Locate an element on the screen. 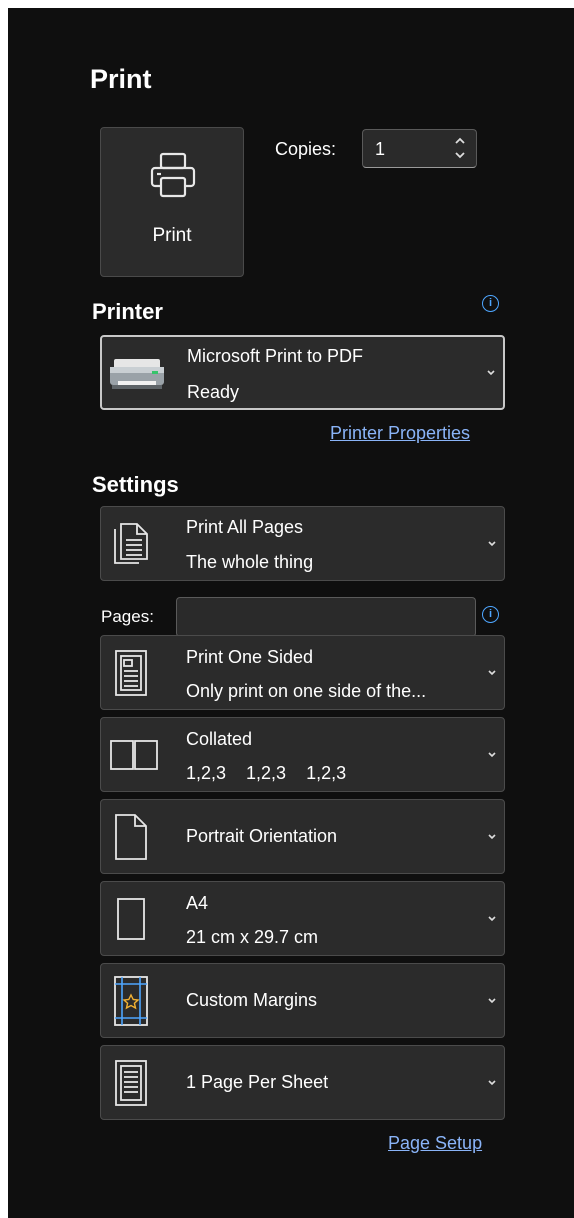 This screenshot has height=1218, width=574. pages-per-sheet-select: 1 Page Per Sheet is located at coordinates (302, 1082).